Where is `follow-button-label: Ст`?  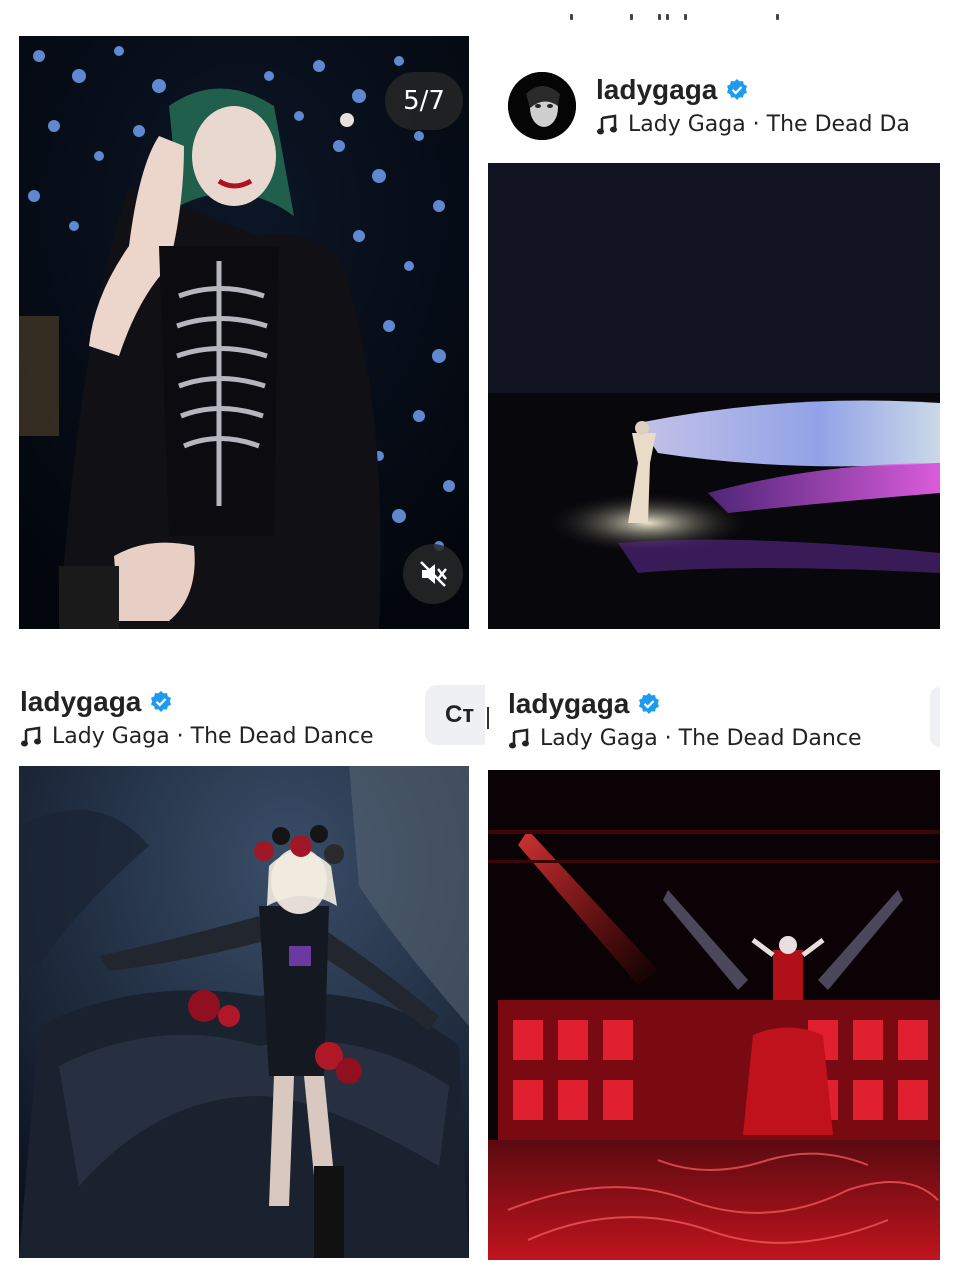 follow-button-label: Ст is located at coordinates (460, 714).